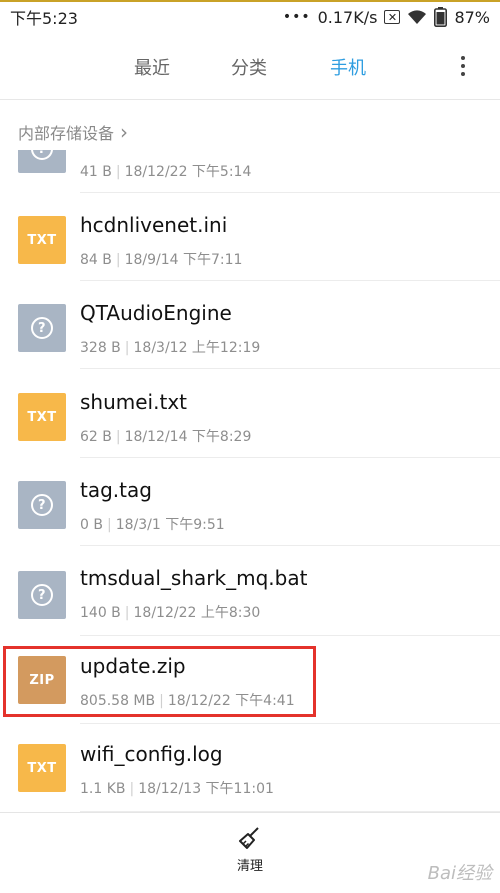 The image size is (500, 893). I want to click on watermark-logo: Bai经验, so click(459, 873).